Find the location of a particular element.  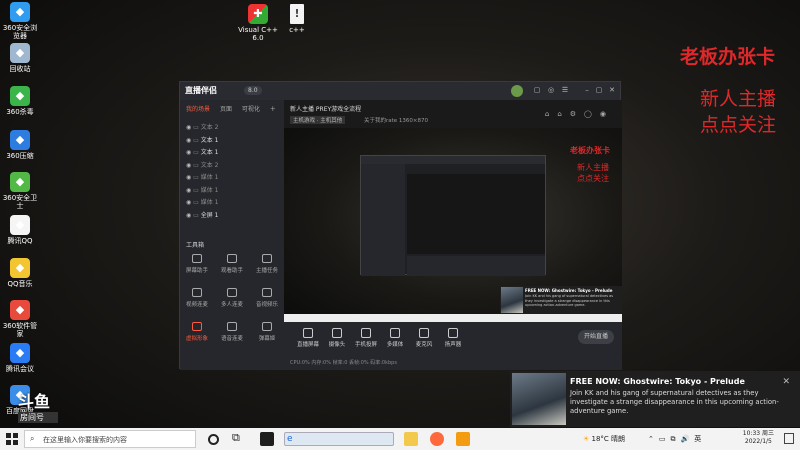

app-titlebar: 直播伴侣 8.0 ▢ ◎ ☰ – ▢ ✕ is located at coordinates (400, 91).